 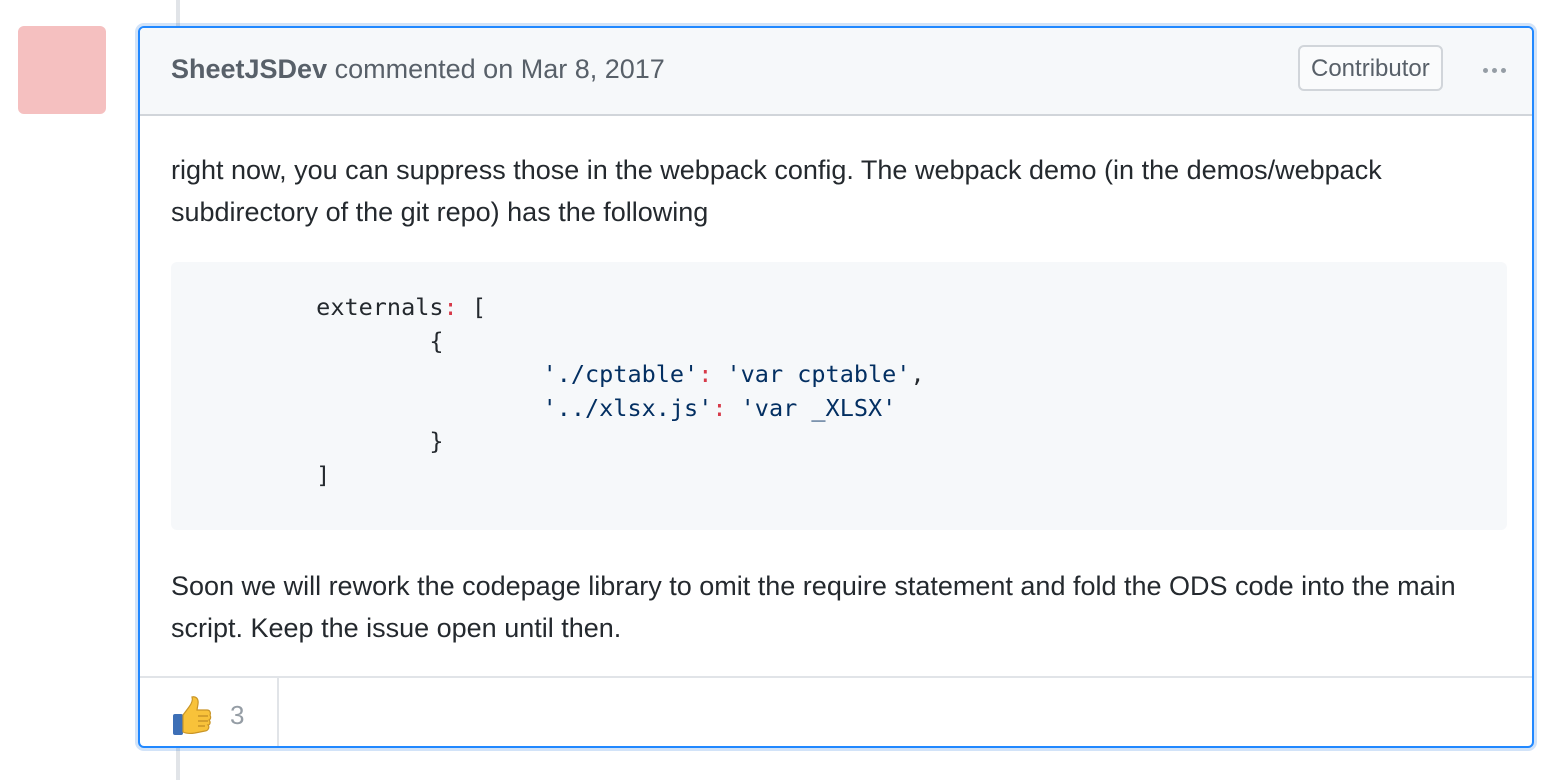 I want to click on comment-meta: SheetJSDev commented on Mar 8, 2017, so click(x=418, y=69).